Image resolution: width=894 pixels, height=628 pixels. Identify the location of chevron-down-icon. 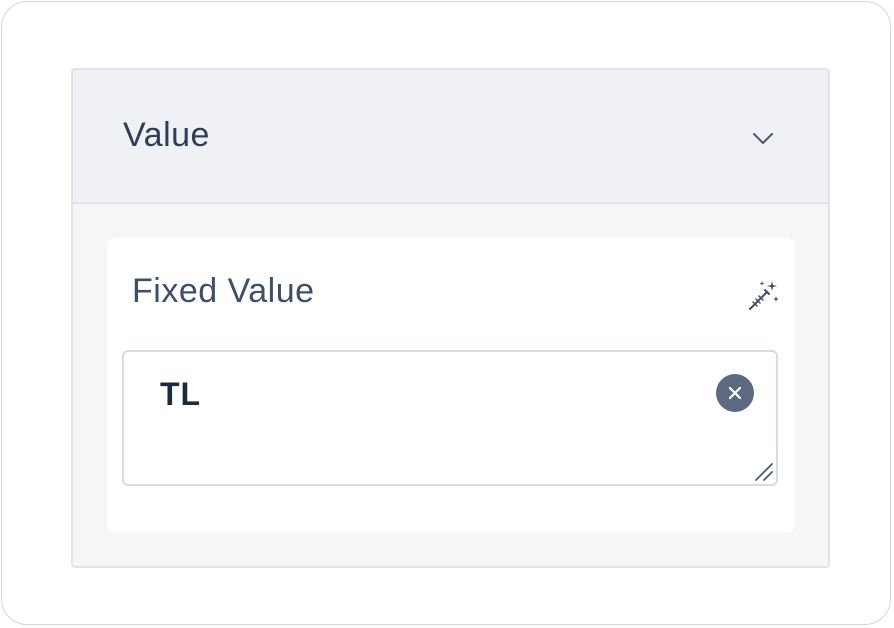
(763, 138).